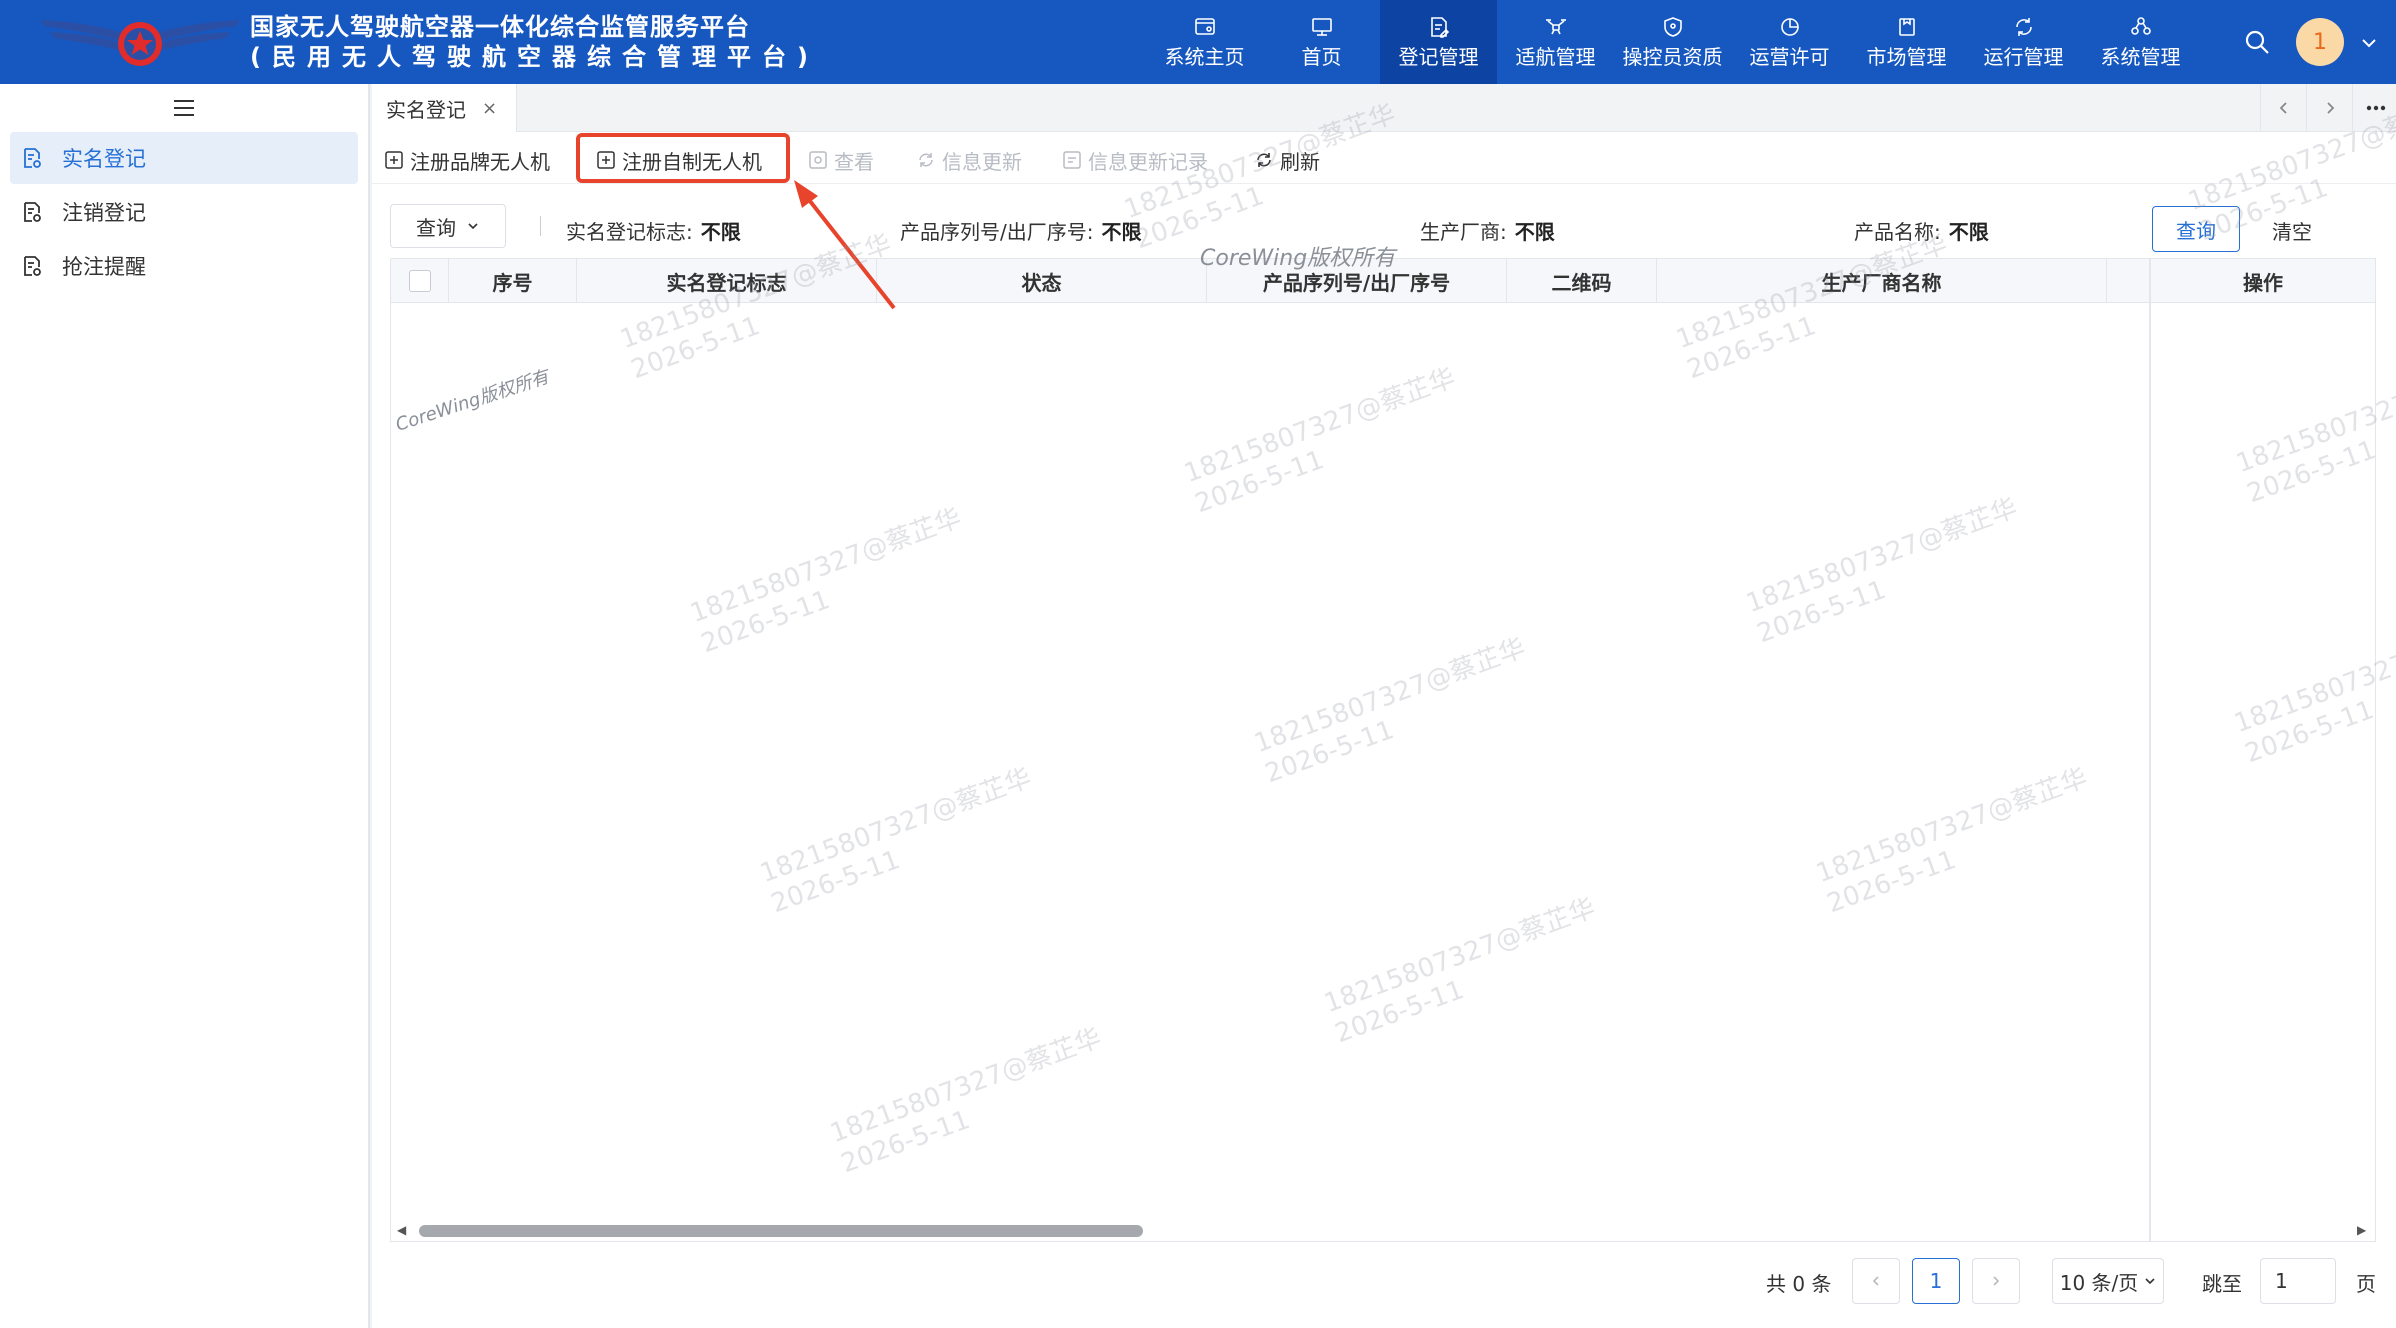  What do you see at coordinates (2108, 1281) in the screenshot?
I see `page-size-select: 10 条/页` at bounding box center [2108, 1281].